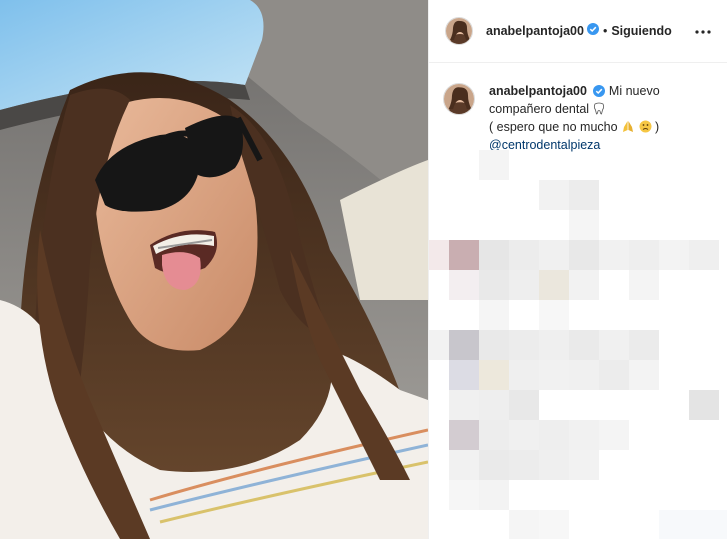 The width and height of the screenshot is (727, 539). What do you see at coordinates (641, 31) in the screenshot?
I see `following-button: Siguiendo` at bounding box center [641, 31].